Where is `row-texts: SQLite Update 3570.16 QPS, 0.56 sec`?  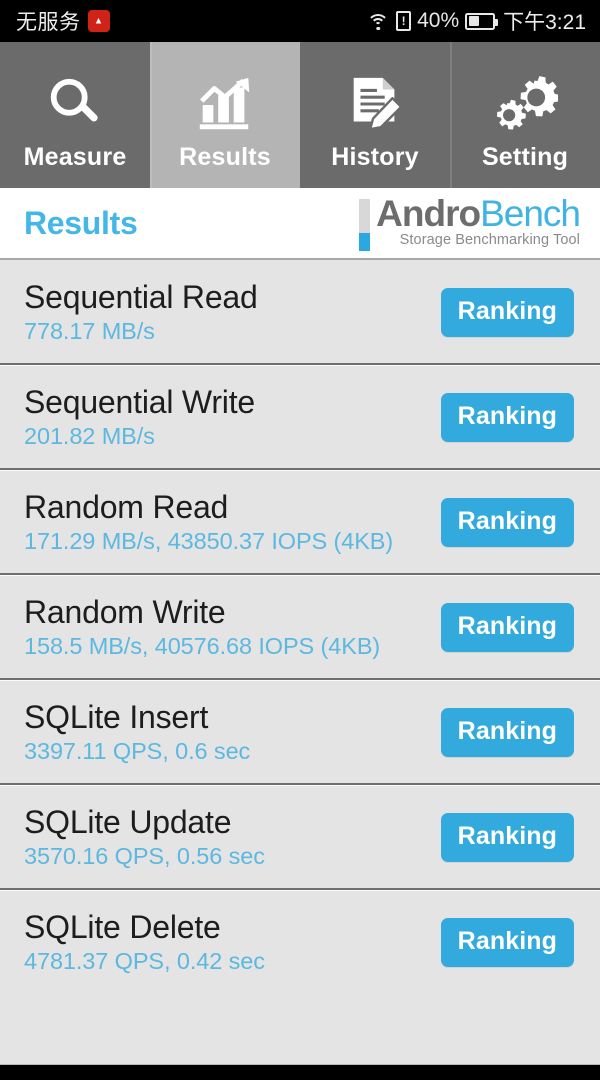
row-texts: SQLite Update 3570.16 QPS, 0.56 sec is located at coordinates (144, 837).